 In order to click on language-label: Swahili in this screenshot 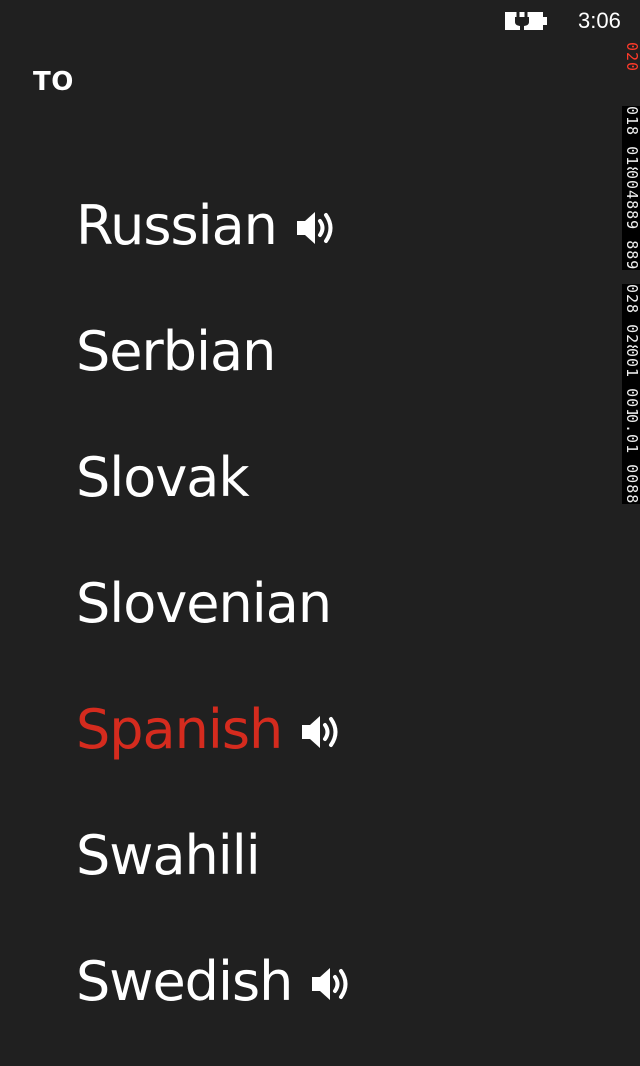, I will do `click(168, 855)`.